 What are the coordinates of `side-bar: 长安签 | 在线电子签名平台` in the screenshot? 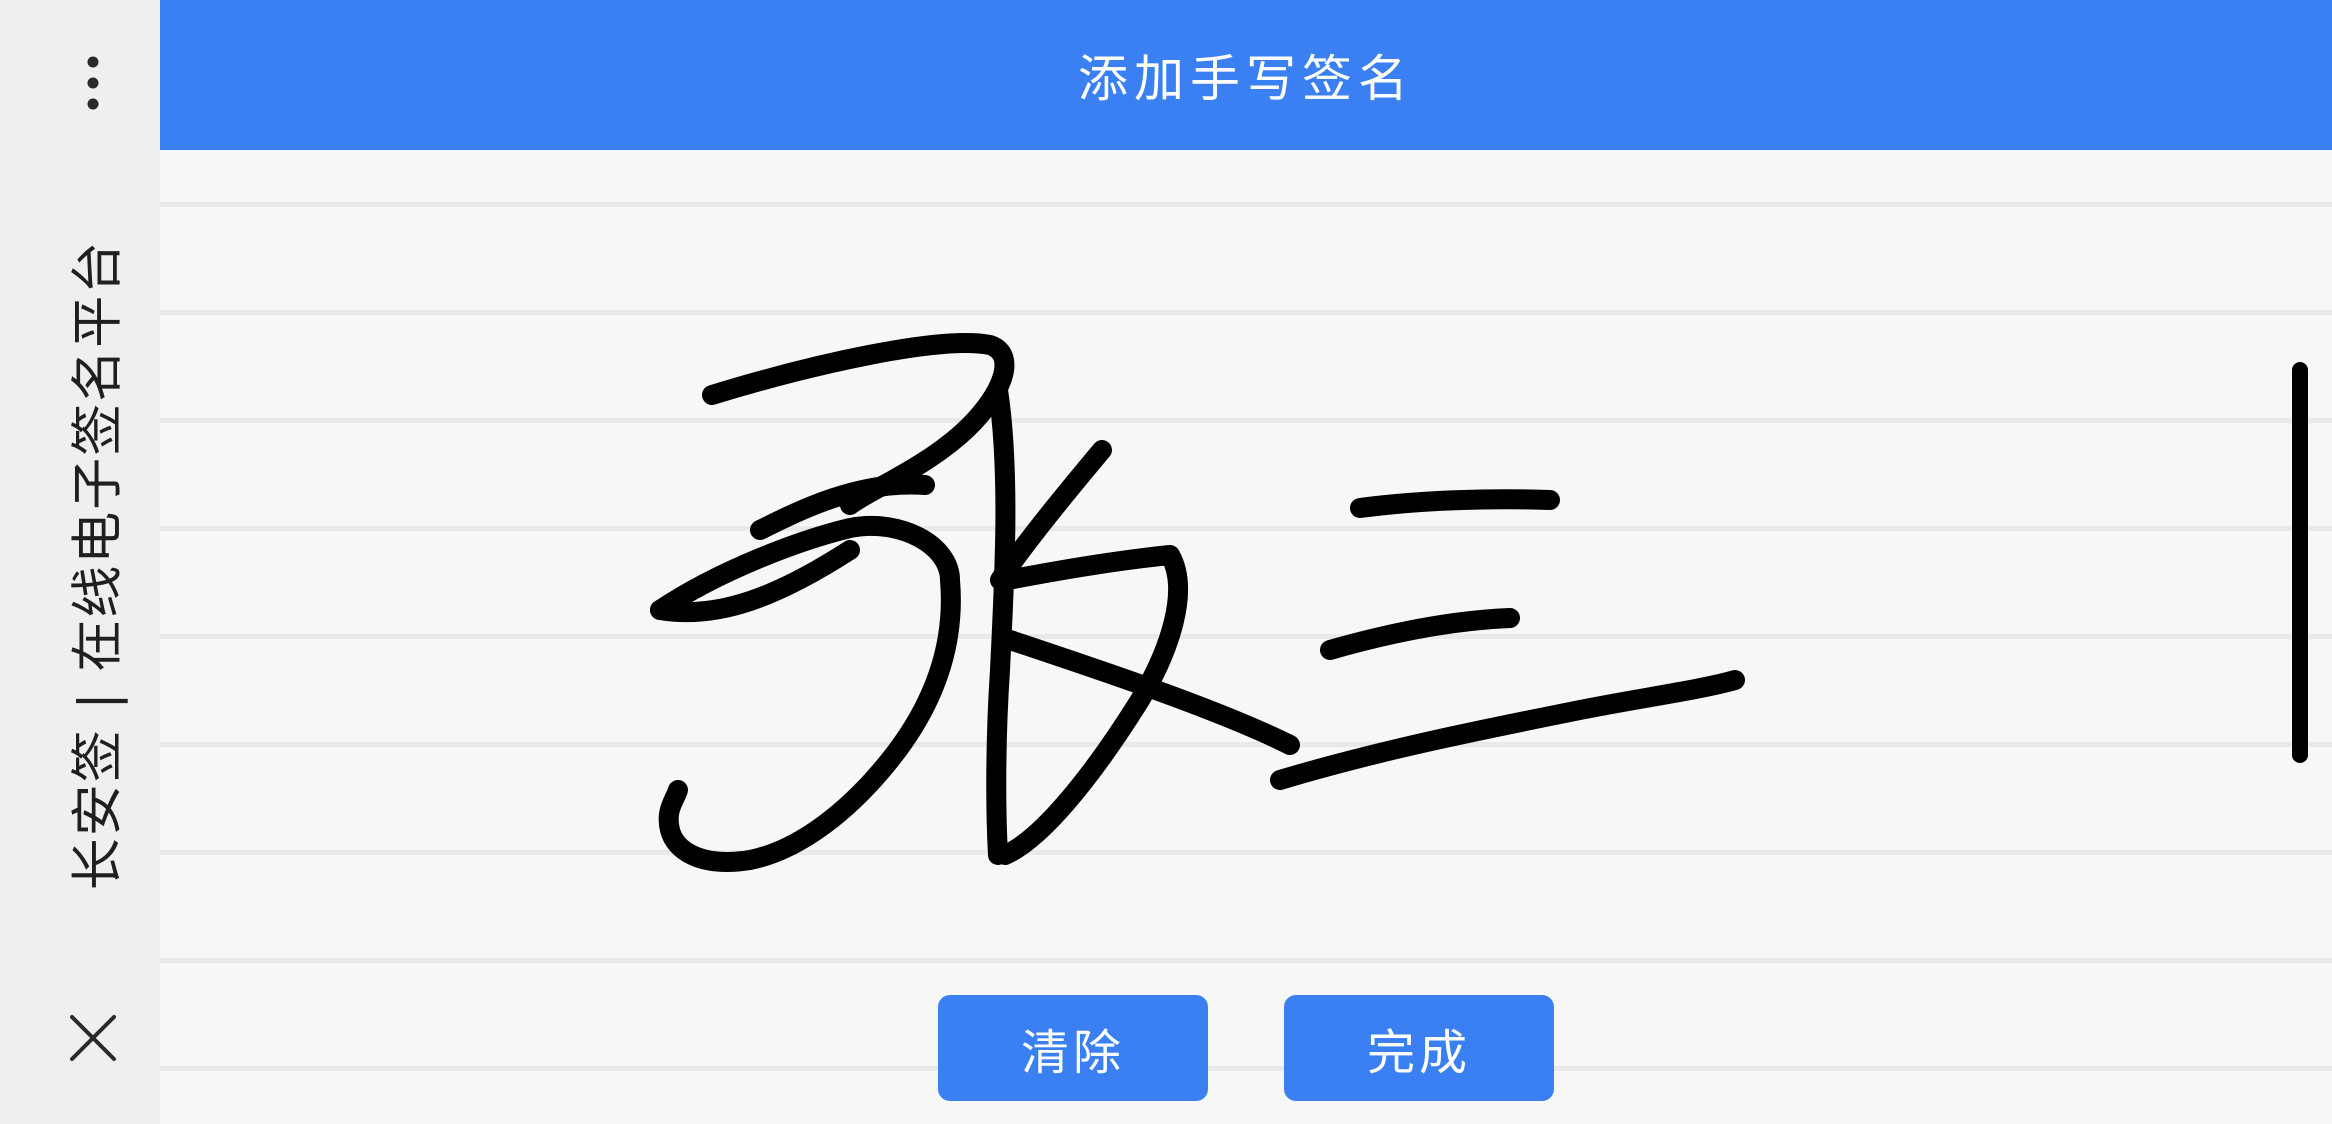 It's located at (80, 562).